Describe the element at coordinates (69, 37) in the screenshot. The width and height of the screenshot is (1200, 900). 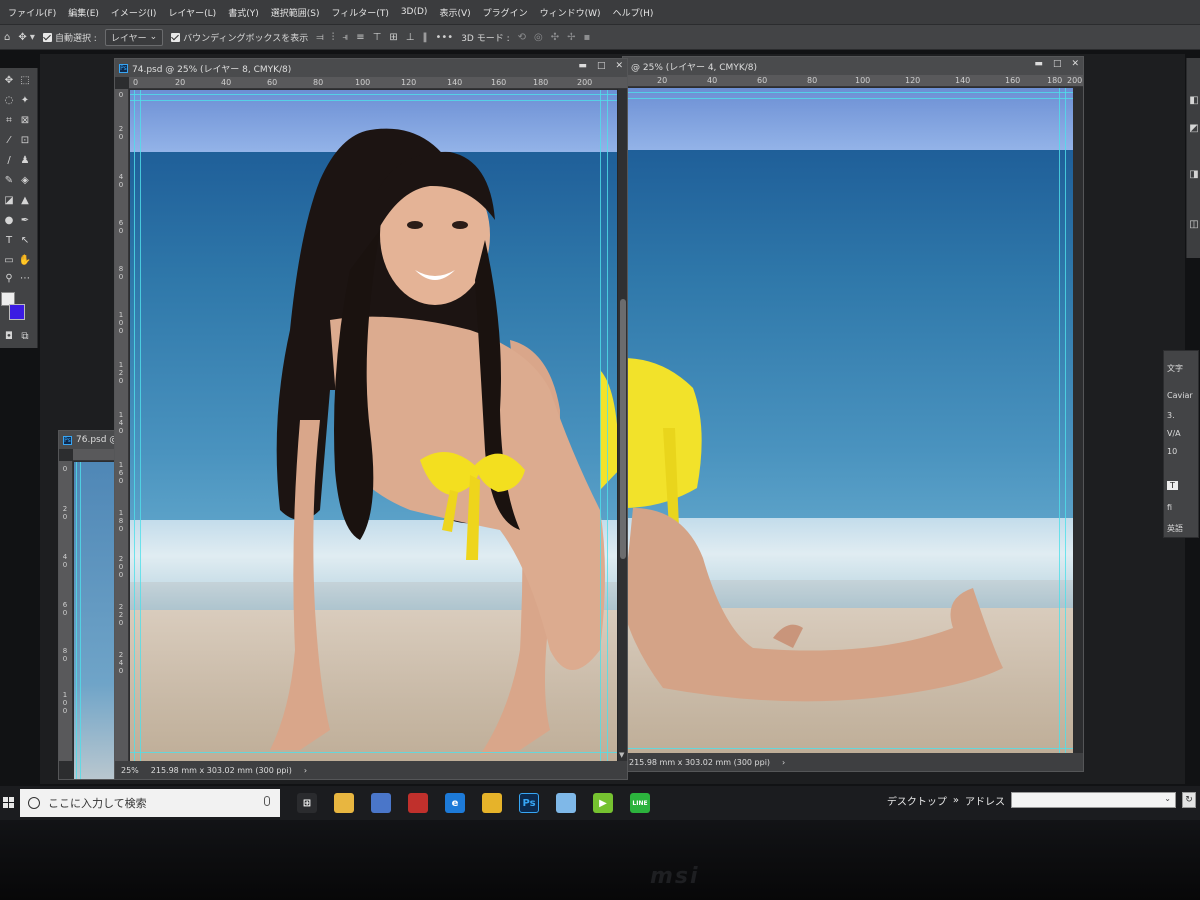
I see `auto-select-option: 自動選択 :` at that location.